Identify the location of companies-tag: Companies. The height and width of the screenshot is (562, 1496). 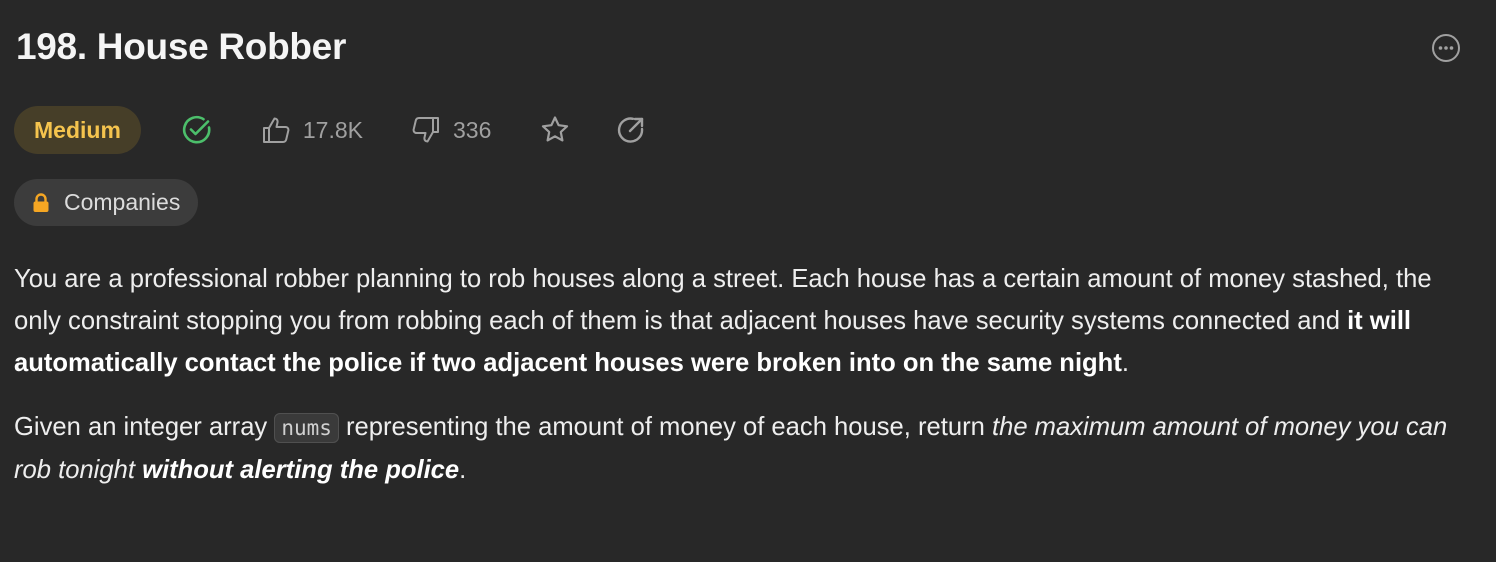
(106, 202).